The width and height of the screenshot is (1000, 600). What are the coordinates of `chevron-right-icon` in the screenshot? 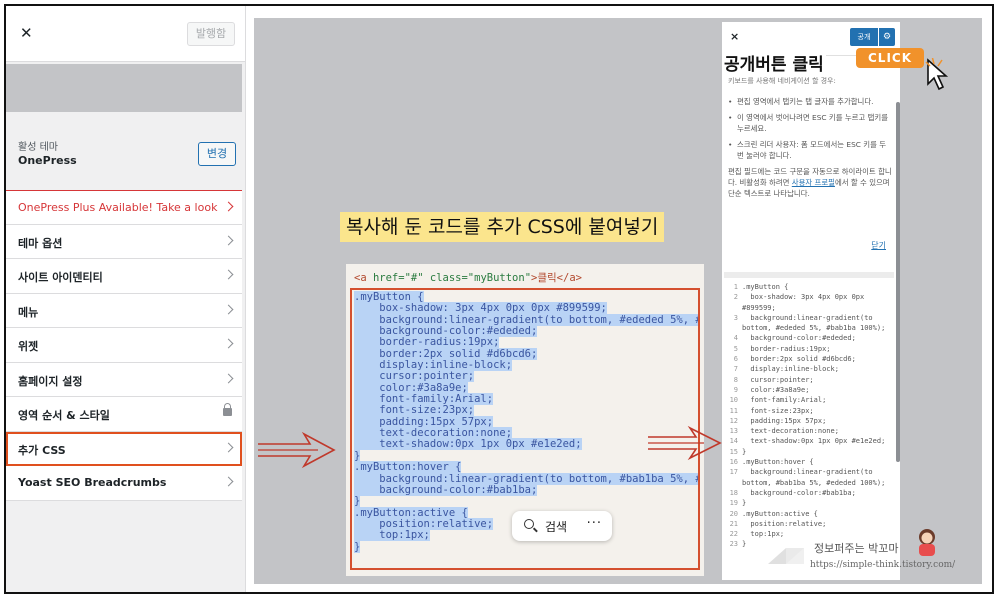 It's located at (228, 274).